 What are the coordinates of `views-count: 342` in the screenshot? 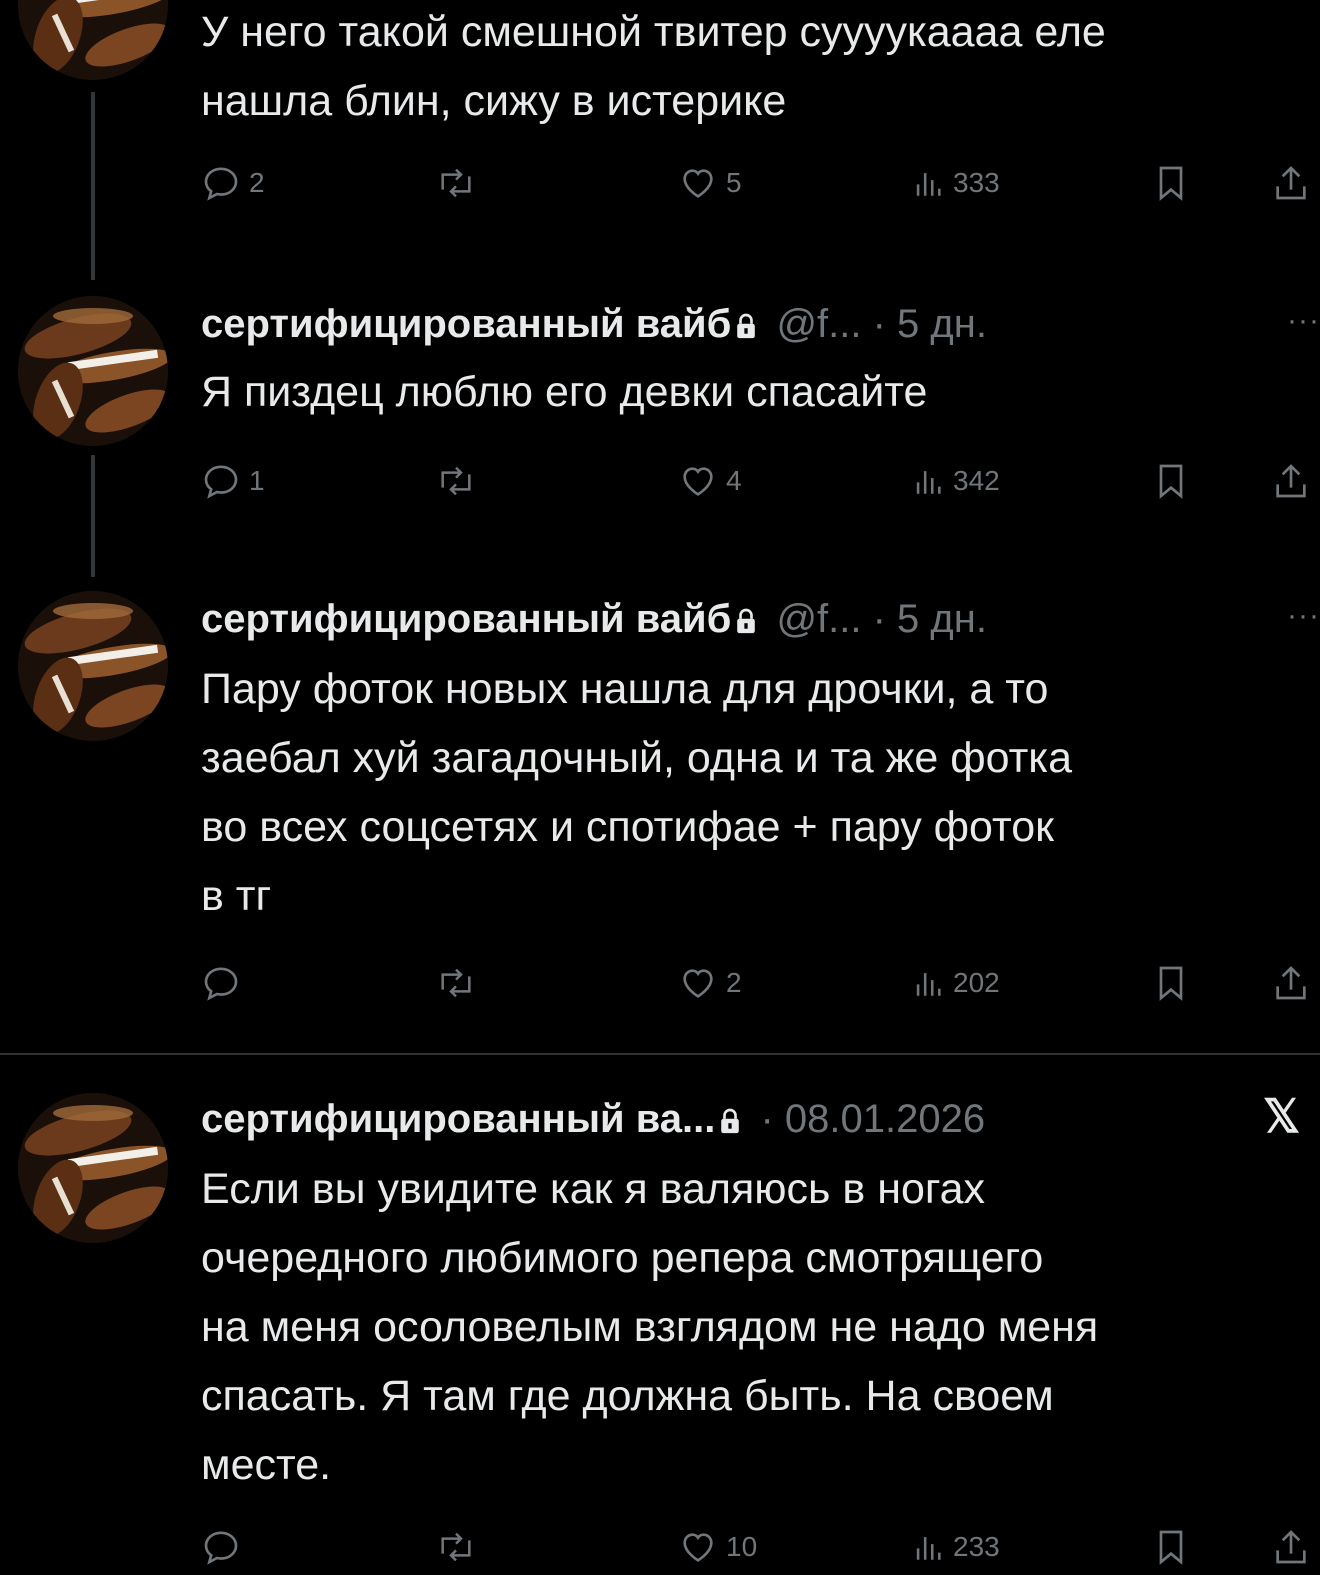 It's located at (976, 480).